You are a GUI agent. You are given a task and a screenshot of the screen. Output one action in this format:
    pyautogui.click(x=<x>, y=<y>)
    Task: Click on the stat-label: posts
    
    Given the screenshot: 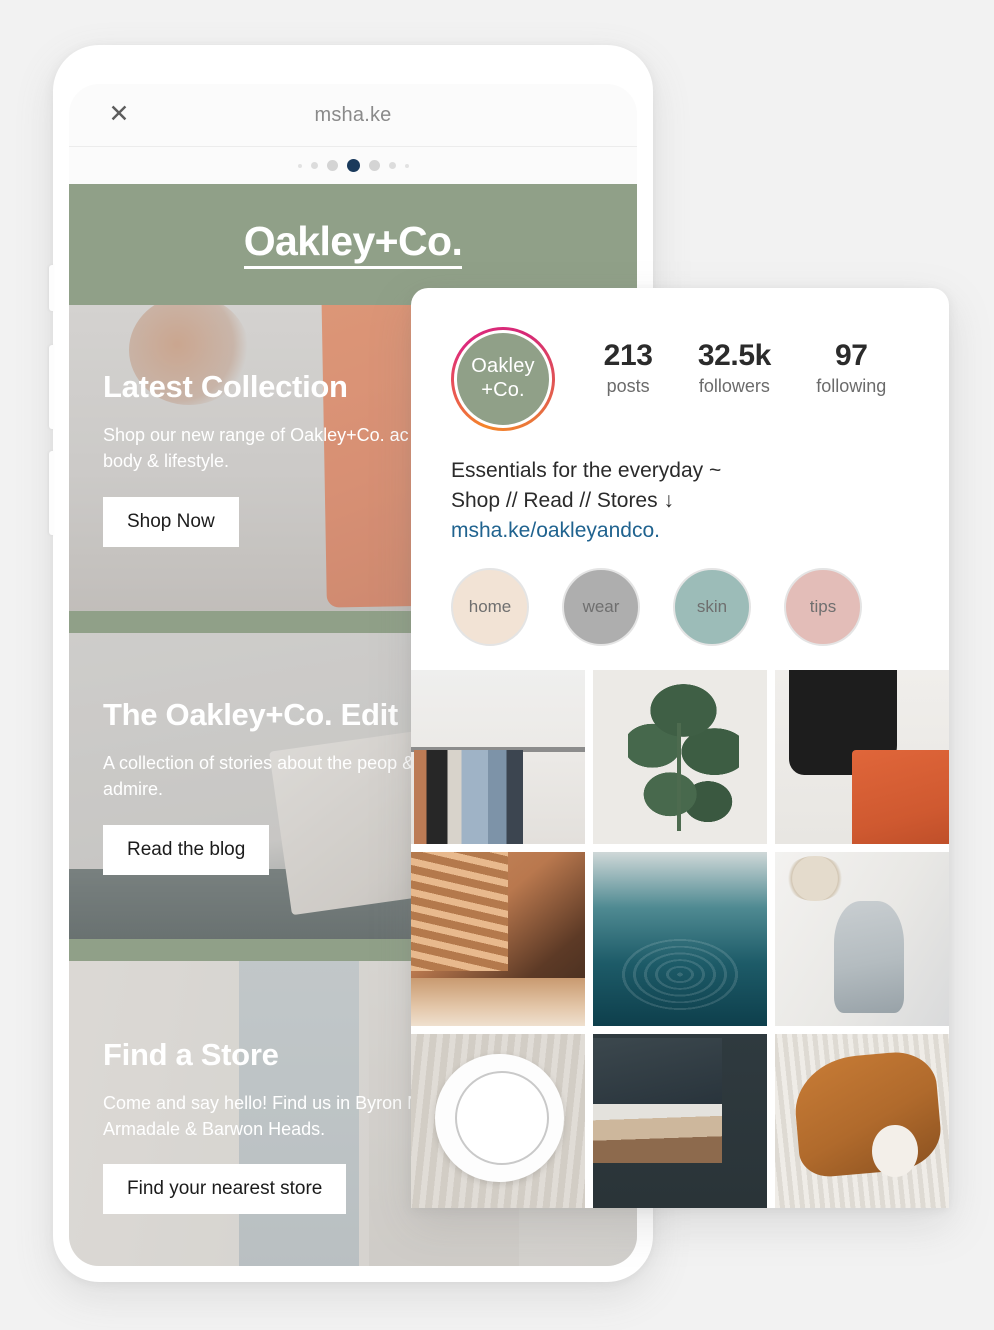 What is the action you would take?
    pyautogui.click(x=628, y=386)
    